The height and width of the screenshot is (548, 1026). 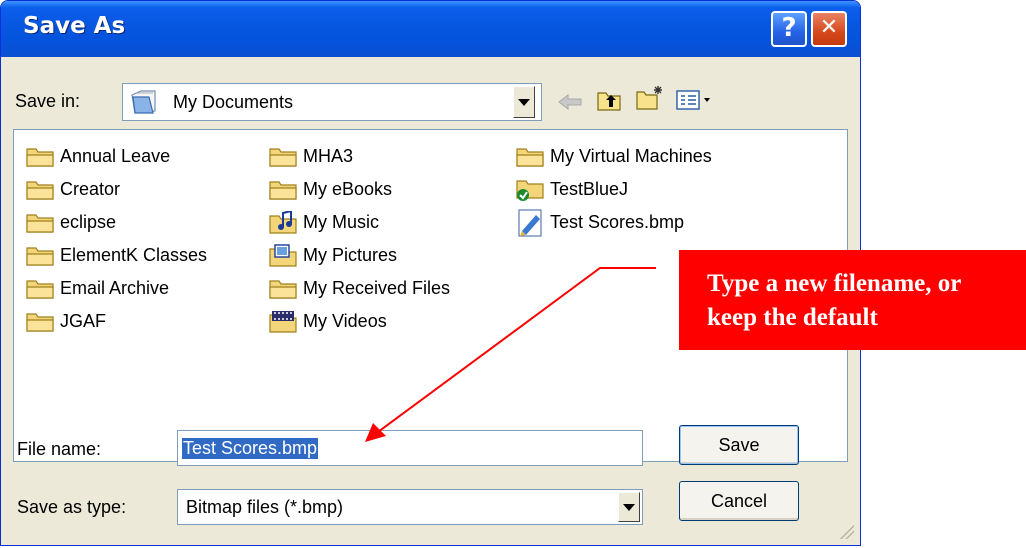 I want to click on file-name-label: Email Archive, so click(x=115, y=288).